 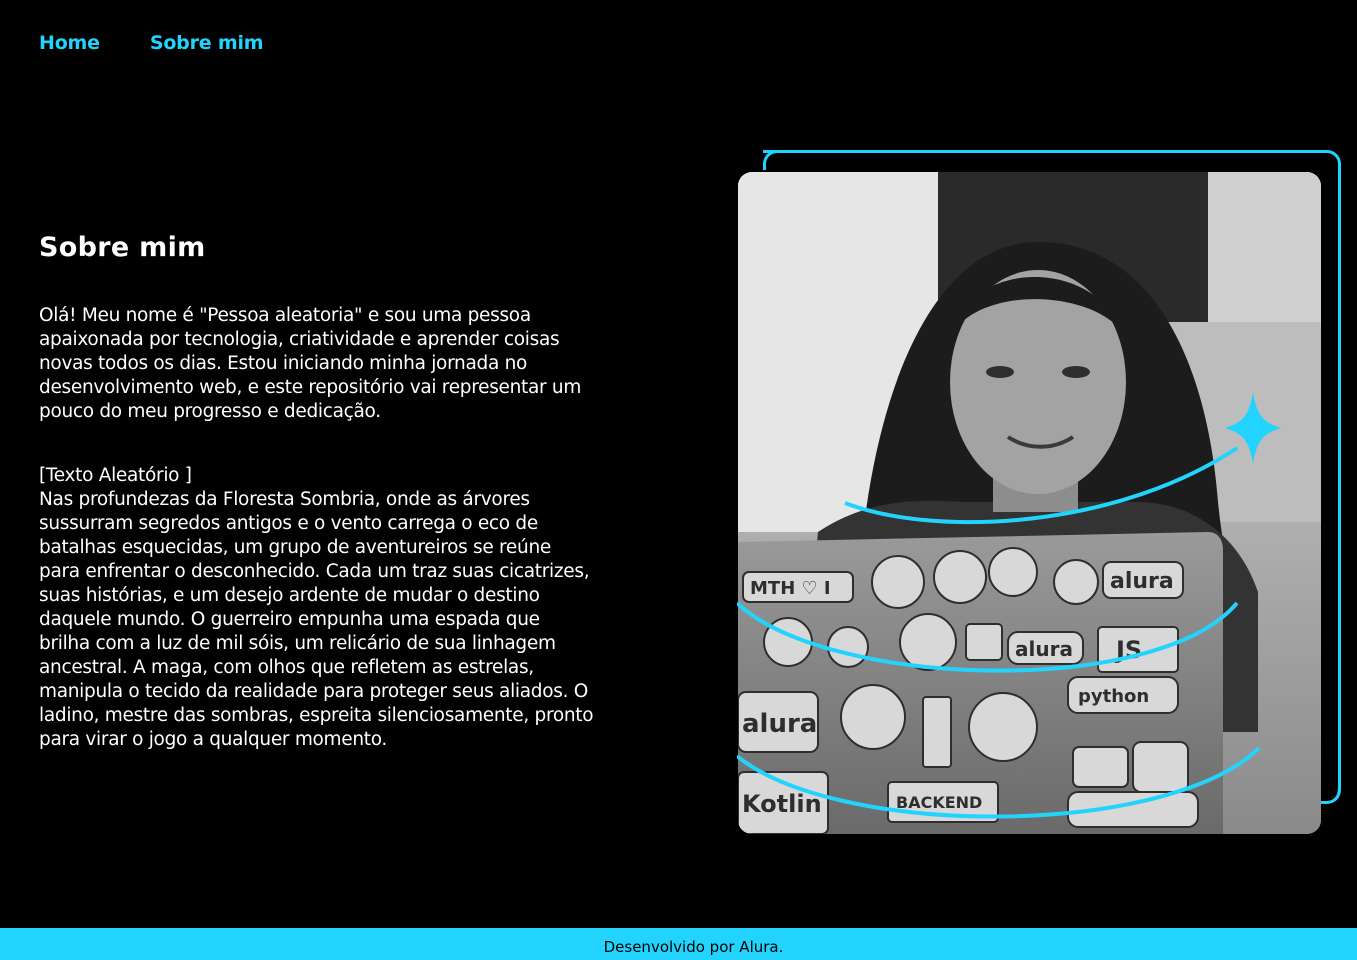 What do you see at coordinates (693, 947) in the screenshot?
I see `footer-credit: Desenvolvido por Alura.` at bounding box center [693, 947].